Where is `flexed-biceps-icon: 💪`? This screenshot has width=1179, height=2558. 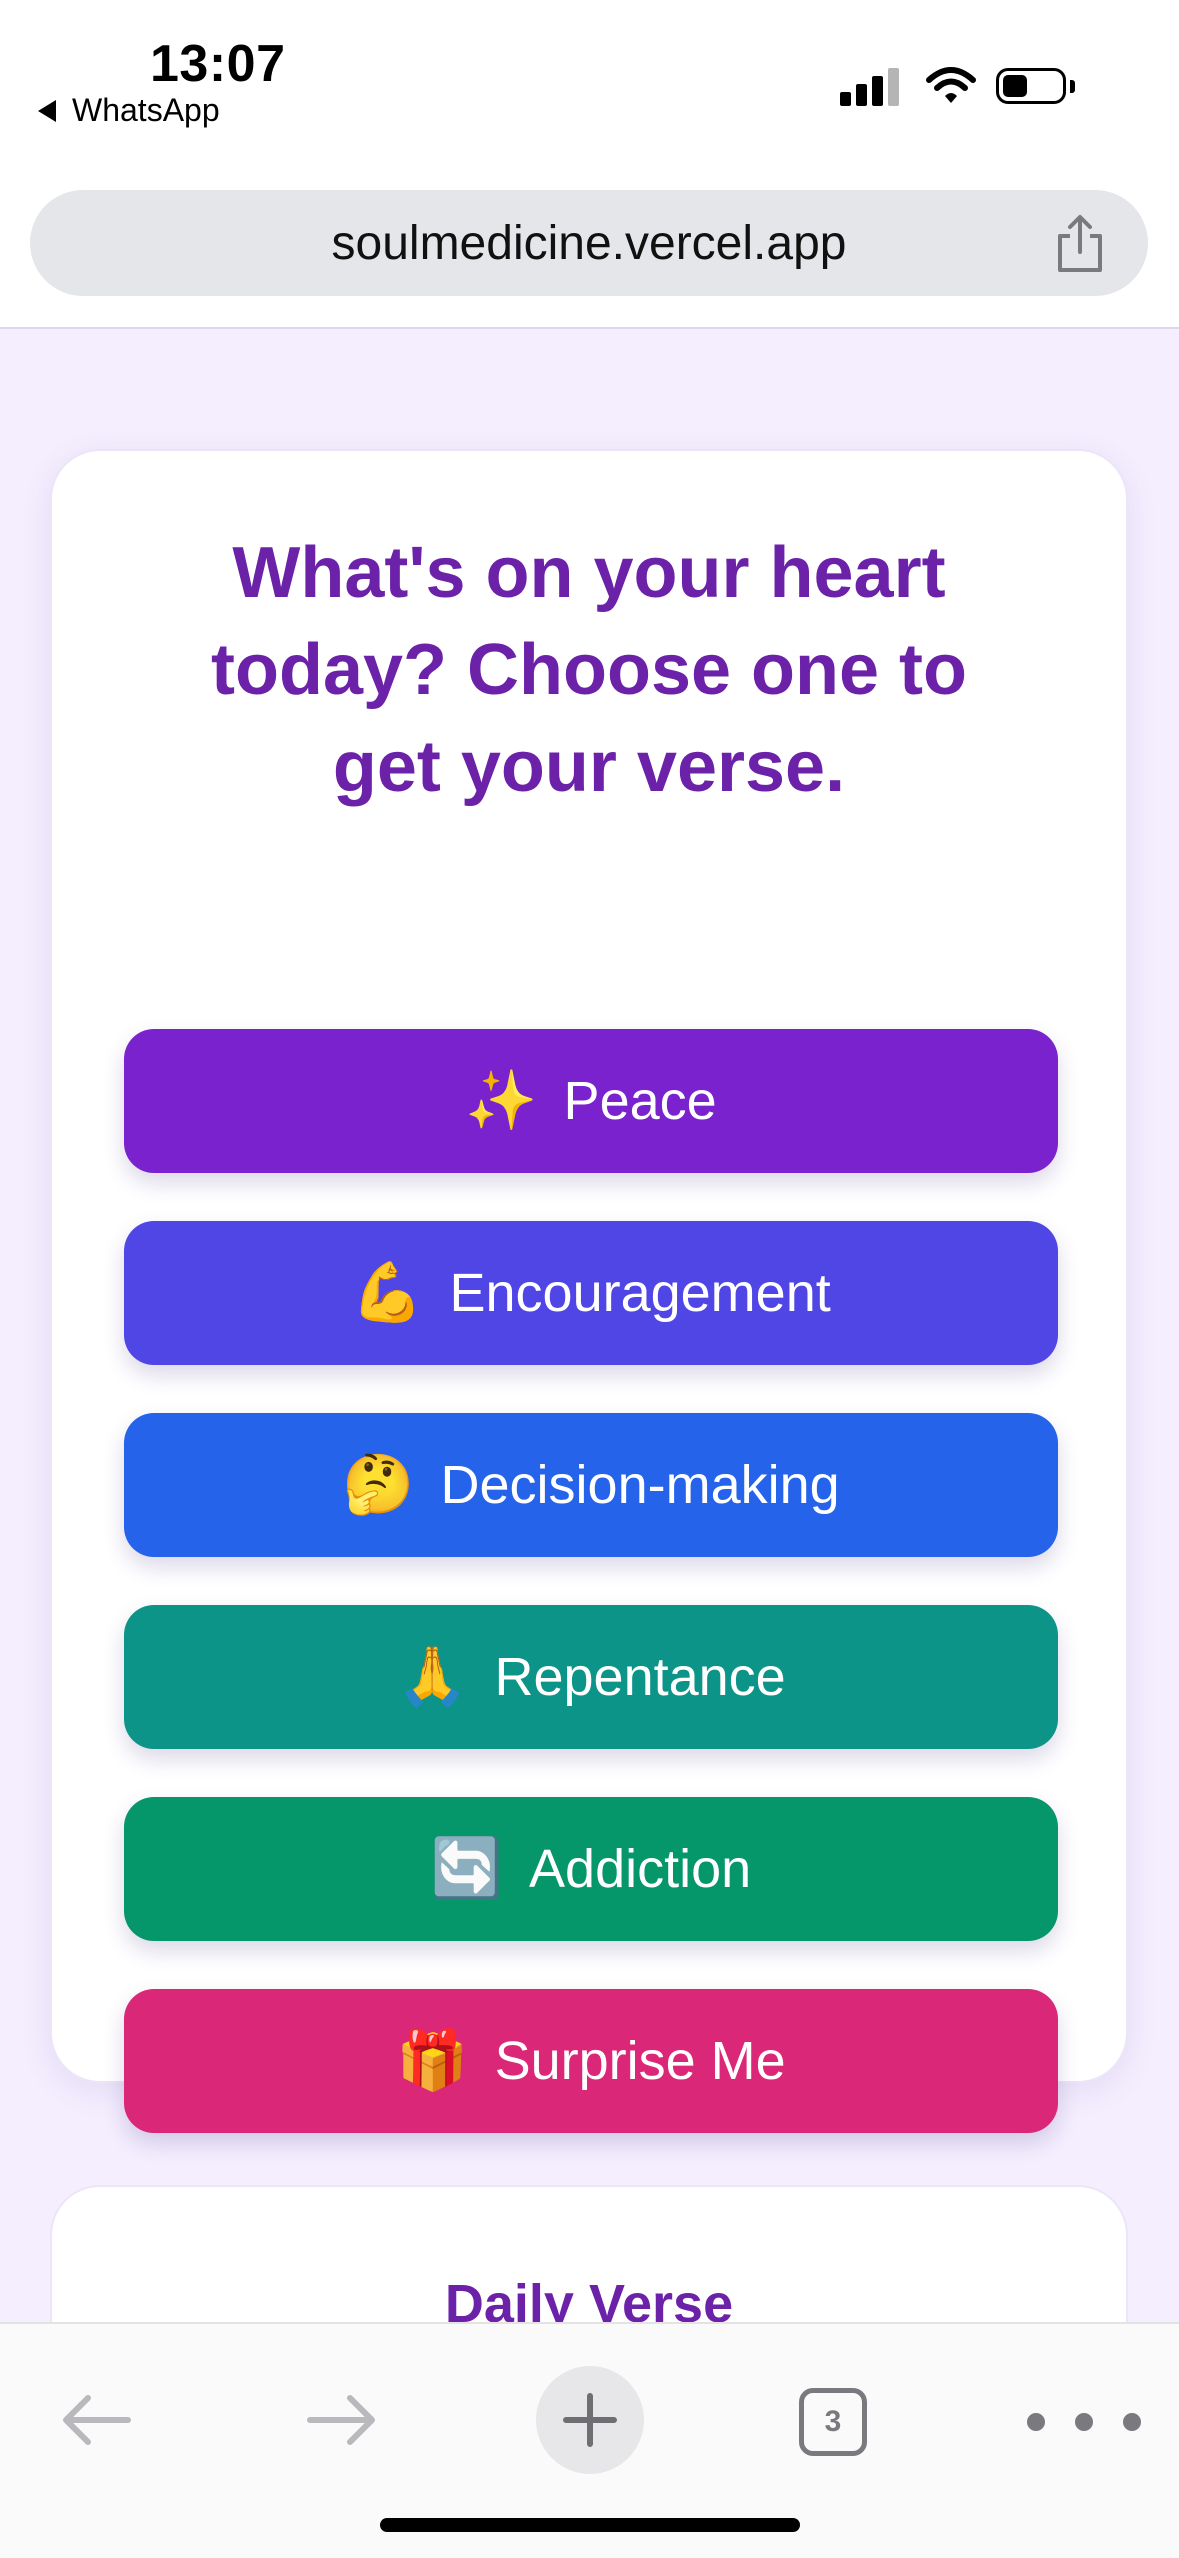
flexed-biceps-icon: 💪 is located at coordinates (387, 1292).